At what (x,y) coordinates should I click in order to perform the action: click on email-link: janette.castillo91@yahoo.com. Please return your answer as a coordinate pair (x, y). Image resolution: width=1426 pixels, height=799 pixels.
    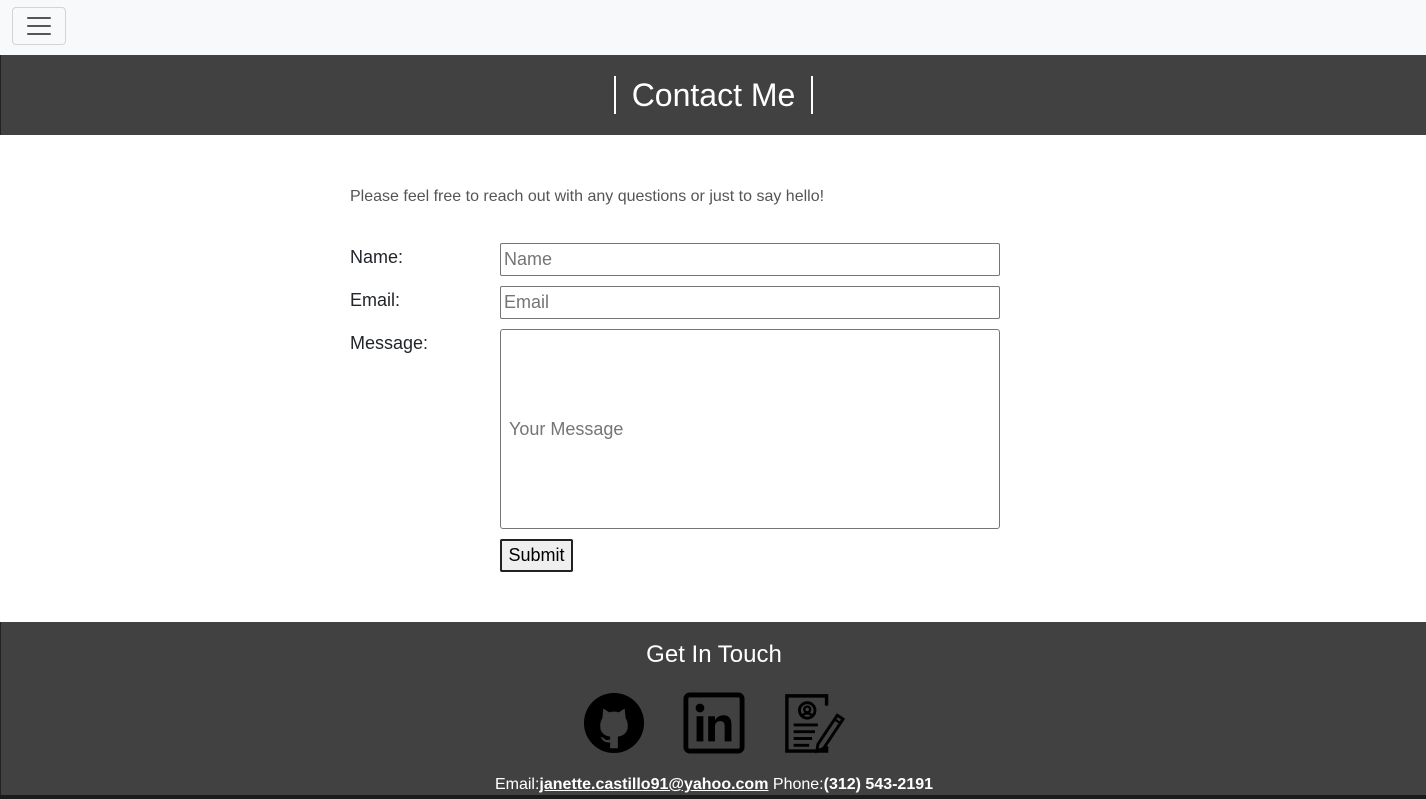
    Looking at the image, I should click on (653, 784).